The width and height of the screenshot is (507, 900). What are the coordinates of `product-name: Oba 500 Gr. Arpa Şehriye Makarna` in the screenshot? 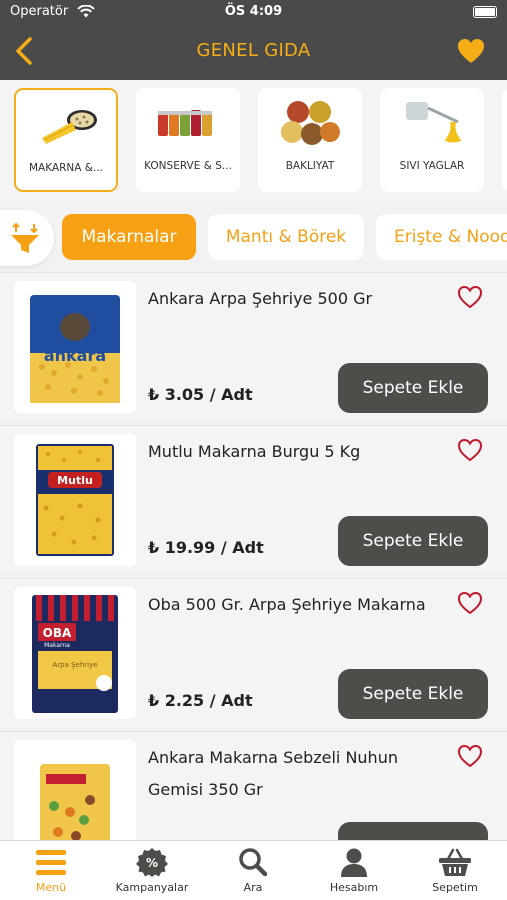 It's located at (287, 604).